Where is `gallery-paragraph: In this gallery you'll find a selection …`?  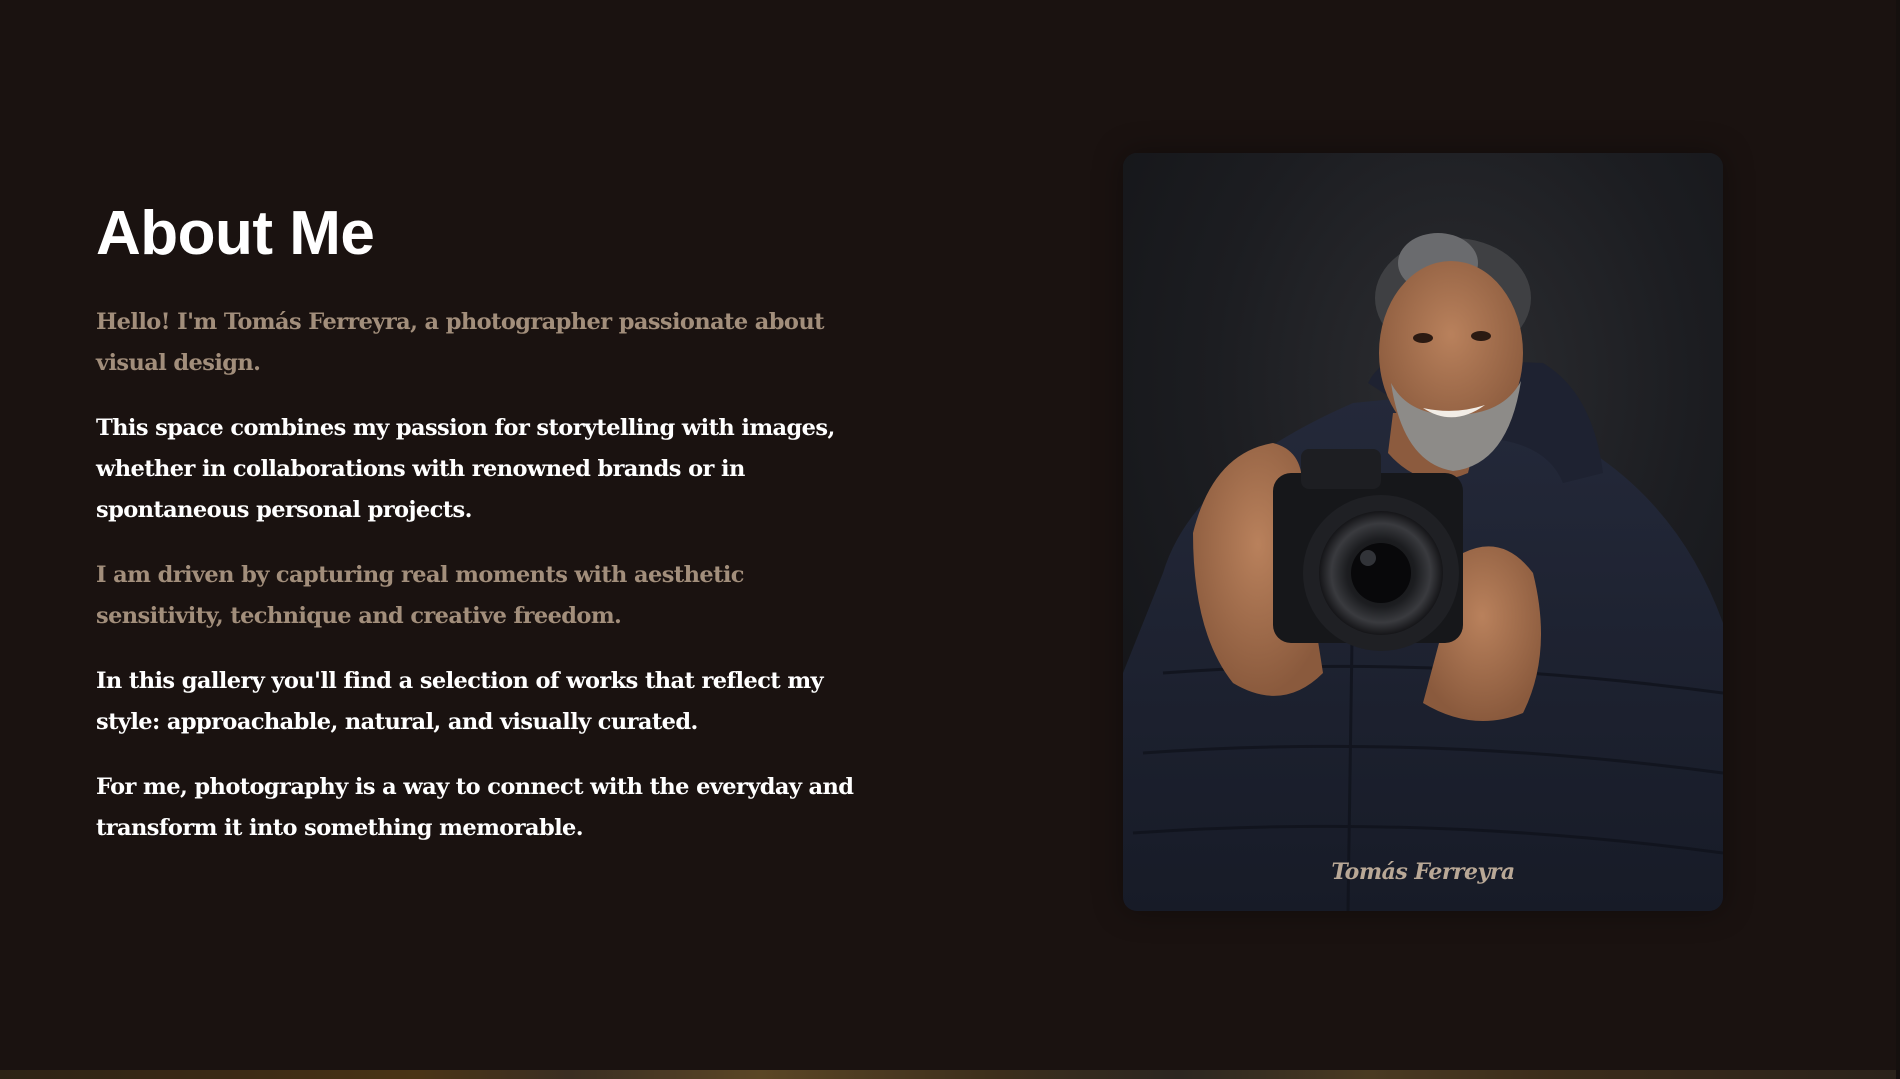 gallery-paragraph: In this gallery you'll find a selection … is located at coordinates (460, 701).